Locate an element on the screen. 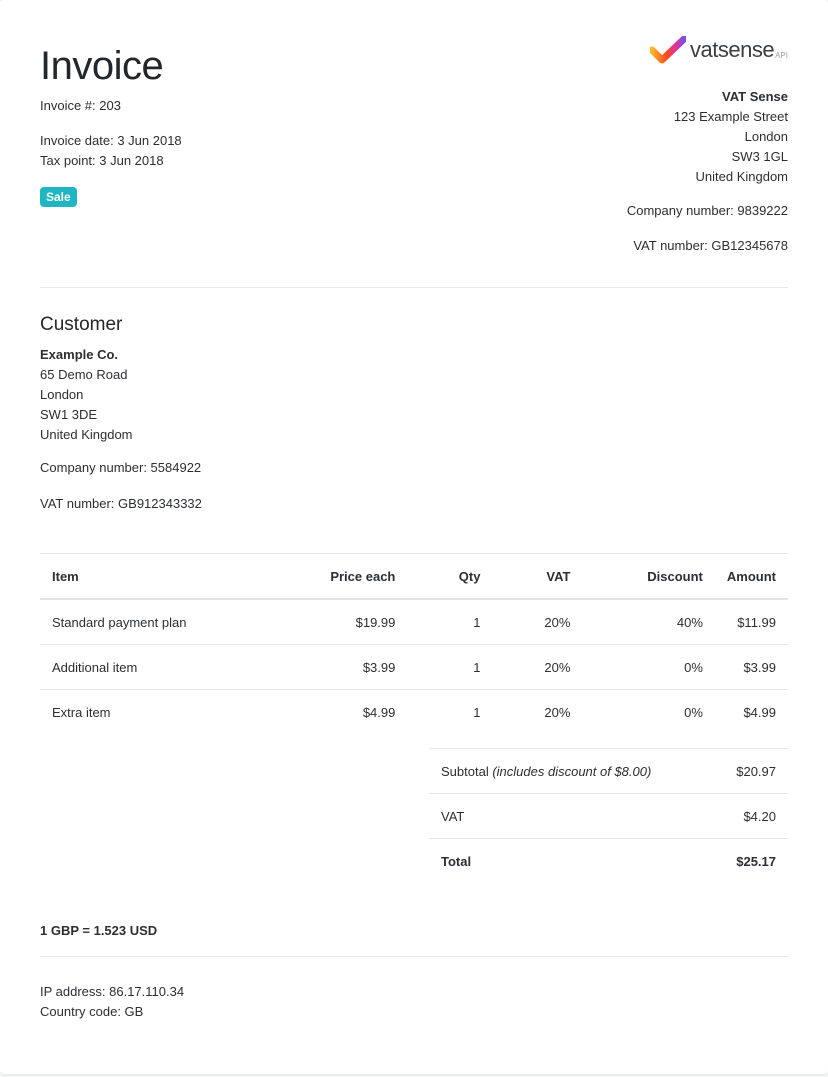 Image resolution: width=828 pixels, height=1077 pixels. item-name: Extra item is located at coordinates (81, 712).